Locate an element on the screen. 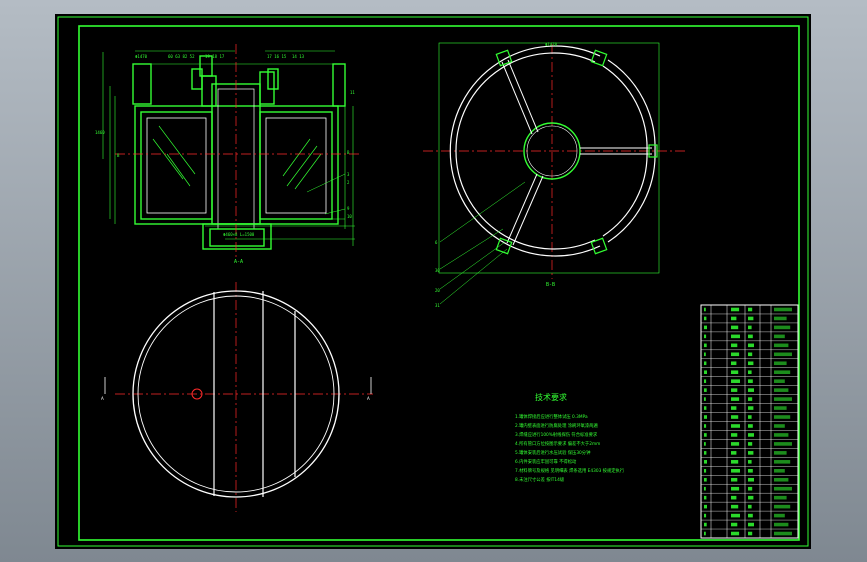  svg-text: 30 is located at coordinates (437, 270).